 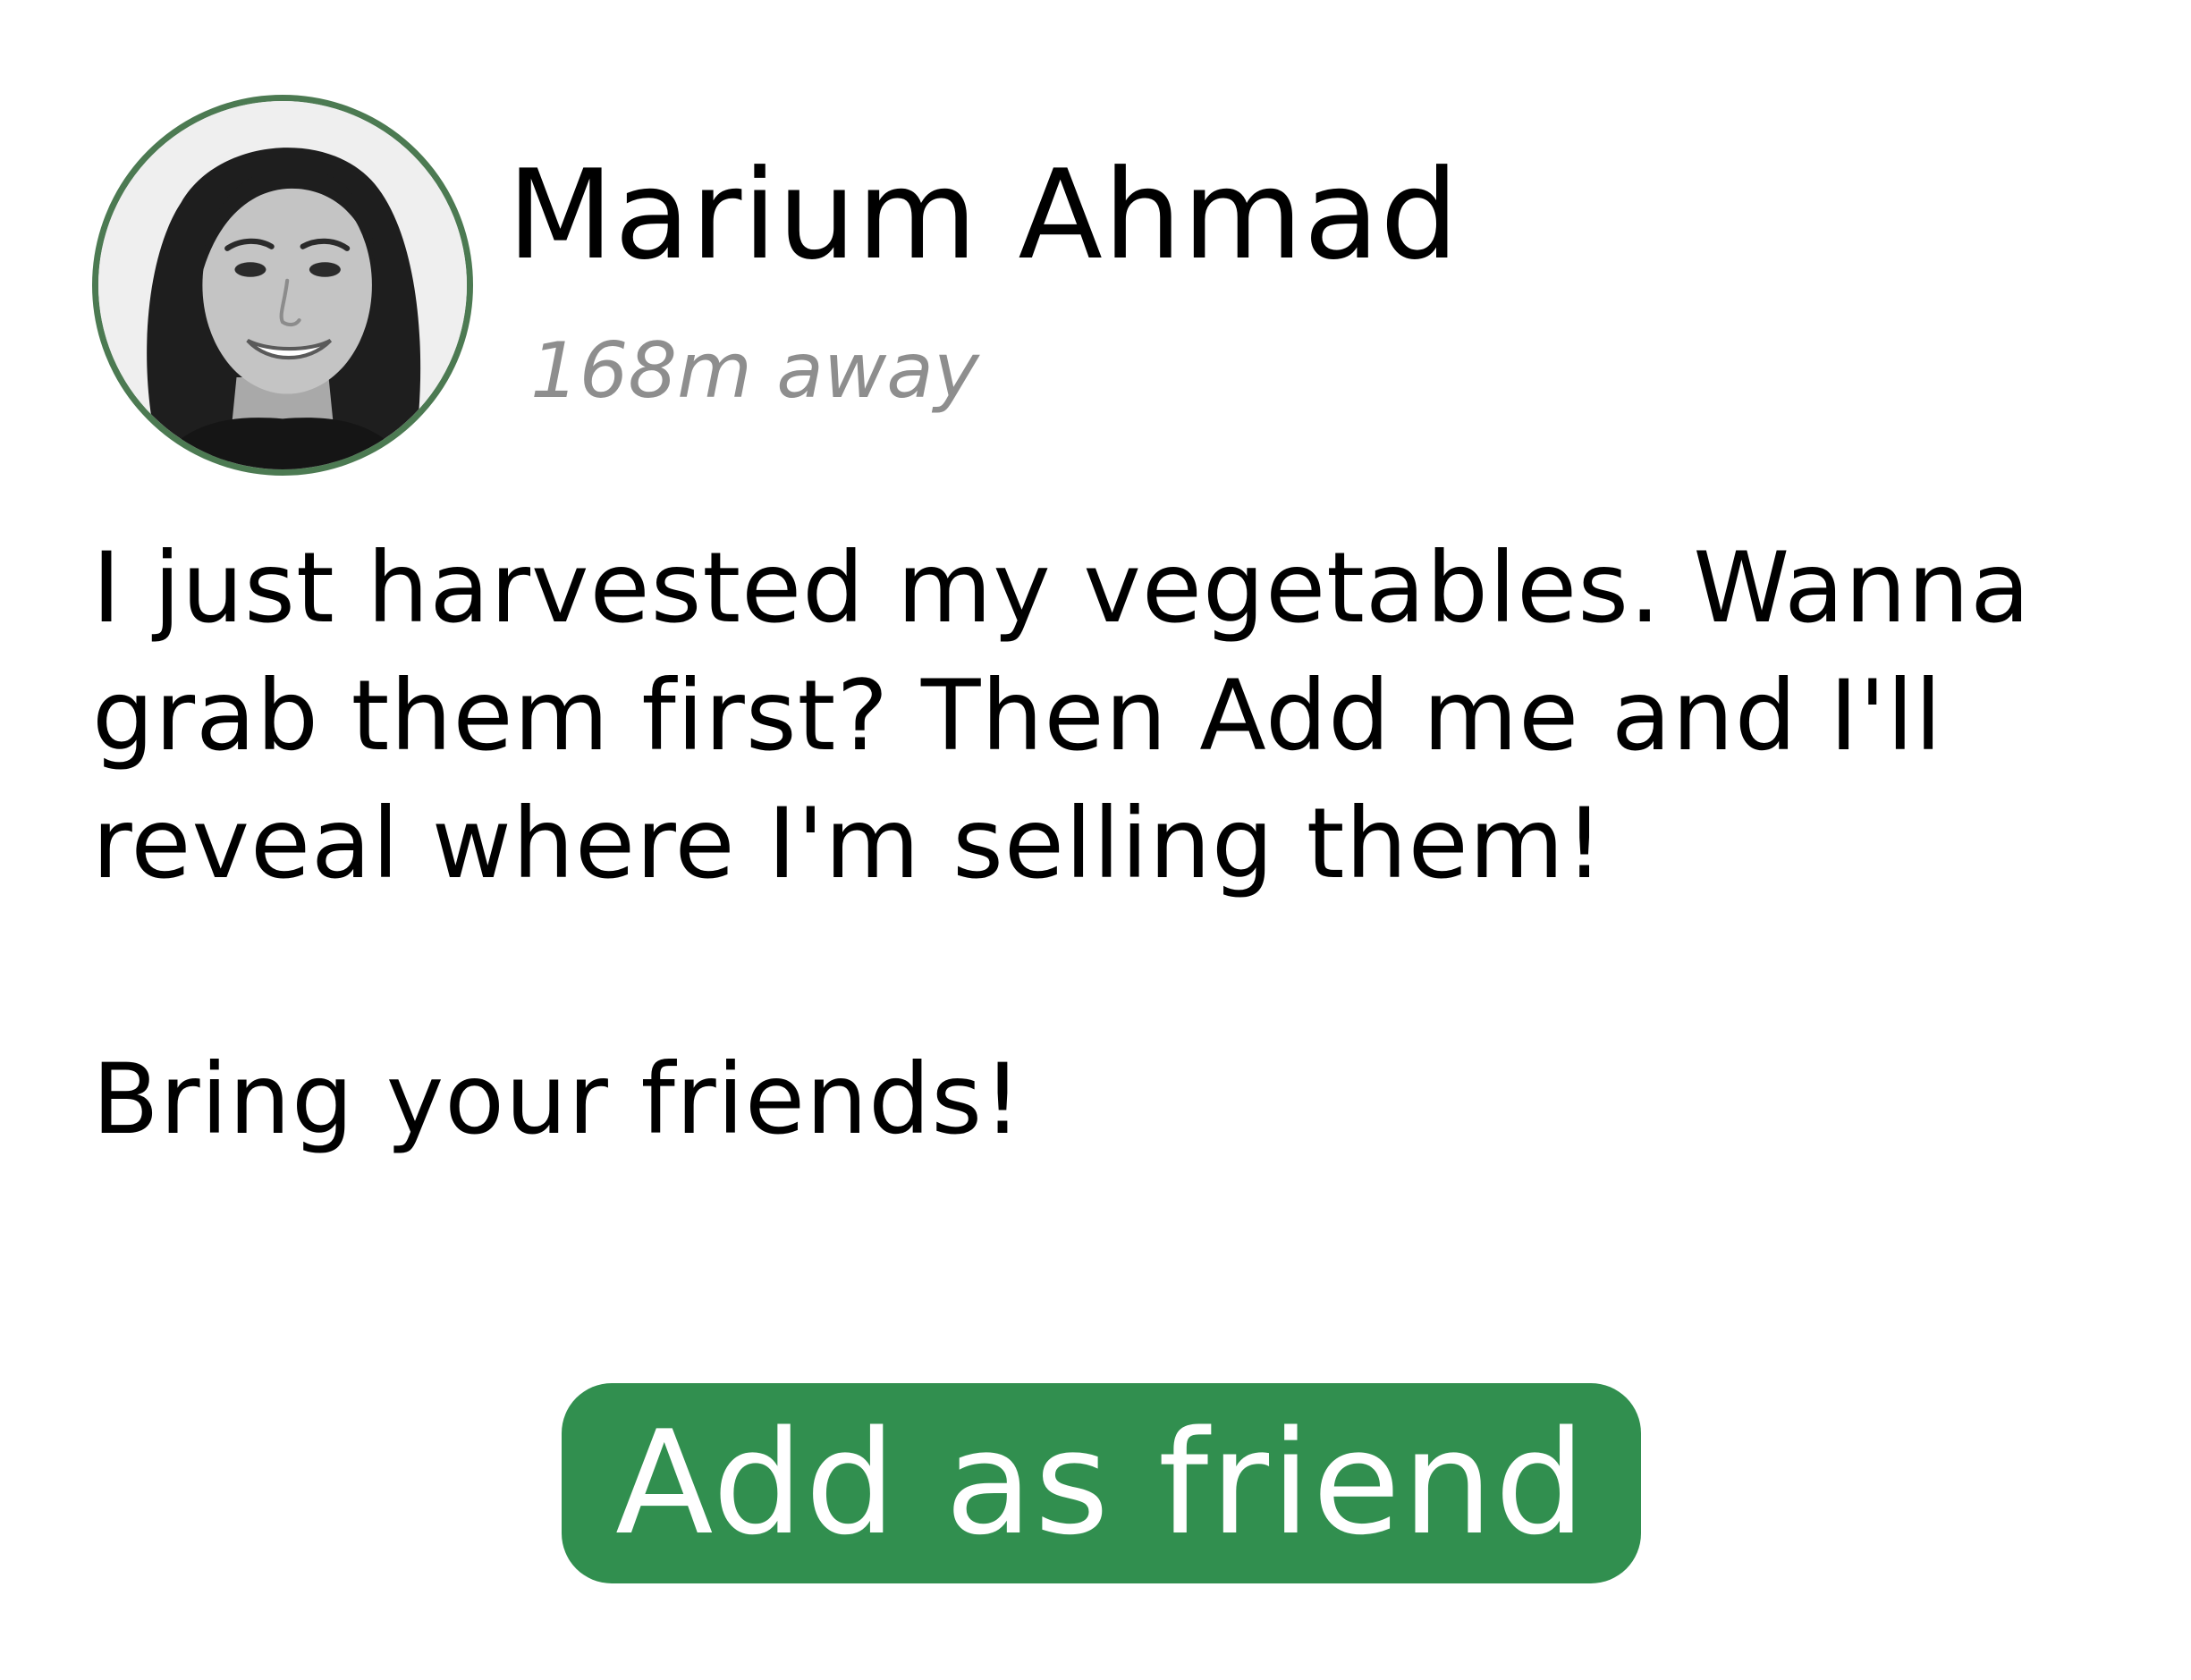 I want to click on avatar, so click(x=282, y=286).